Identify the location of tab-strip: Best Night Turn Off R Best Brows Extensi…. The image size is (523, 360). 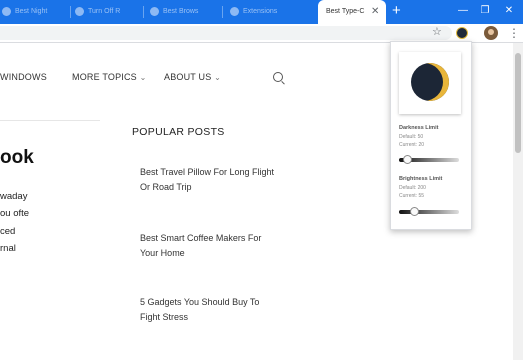
(261, 12).